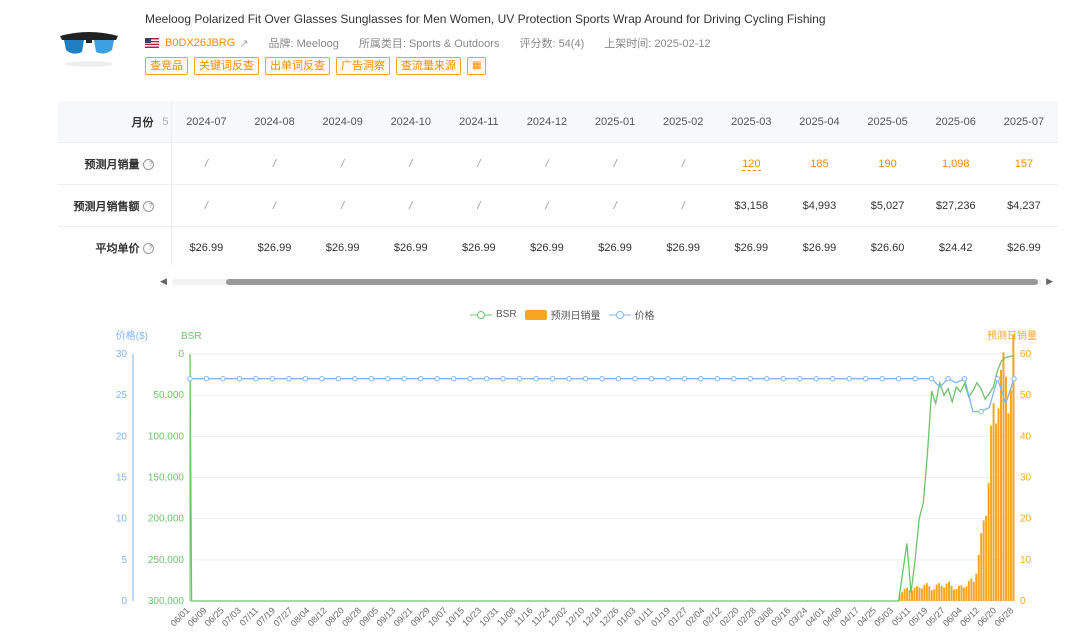 The image size is (1080, 636). Describe the element at coordinates (303, 44) in the screenshot. I see `brand-label: 品牌: Meeloog` at that location.